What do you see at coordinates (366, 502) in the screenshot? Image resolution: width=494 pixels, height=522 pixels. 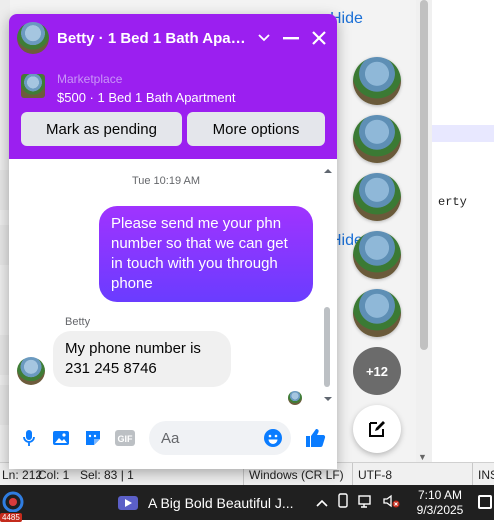 I see `network-icon` at bounding box center [366, 502].